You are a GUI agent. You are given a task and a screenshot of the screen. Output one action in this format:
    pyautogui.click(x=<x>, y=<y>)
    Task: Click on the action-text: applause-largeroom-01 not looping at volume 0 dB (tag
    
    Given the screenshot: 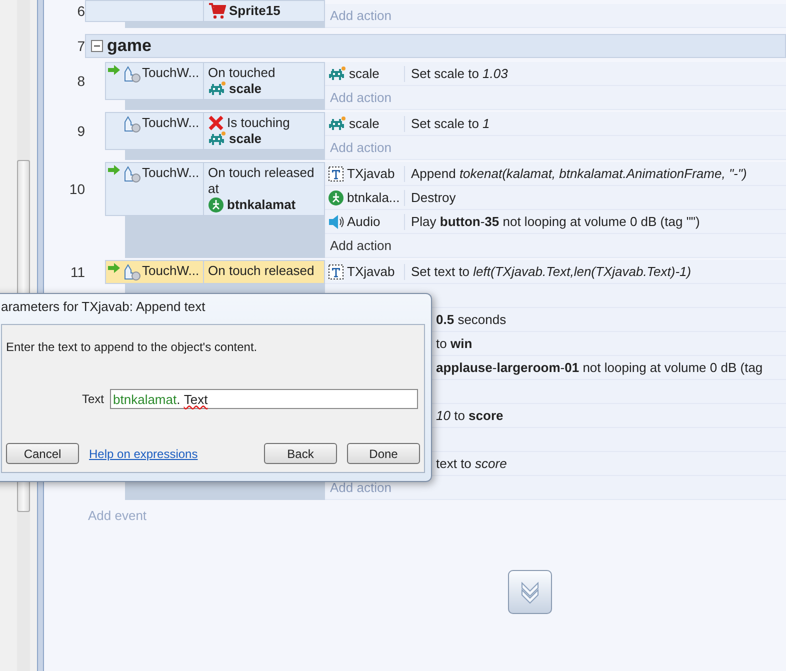 What is the action you would take?
    pyautogui.click(x=599, y=367)
    